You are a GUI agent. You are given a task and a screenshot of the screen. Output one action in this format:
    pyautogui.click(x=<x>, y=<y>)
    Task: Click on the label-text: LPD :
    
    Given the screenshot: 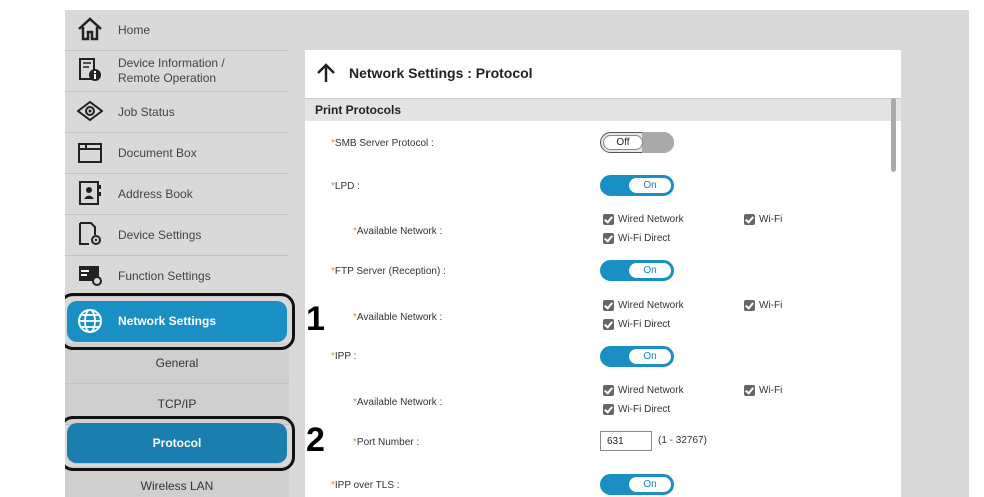 What is the action you would take?
    pyautogui.click(x=347, y=186)
    